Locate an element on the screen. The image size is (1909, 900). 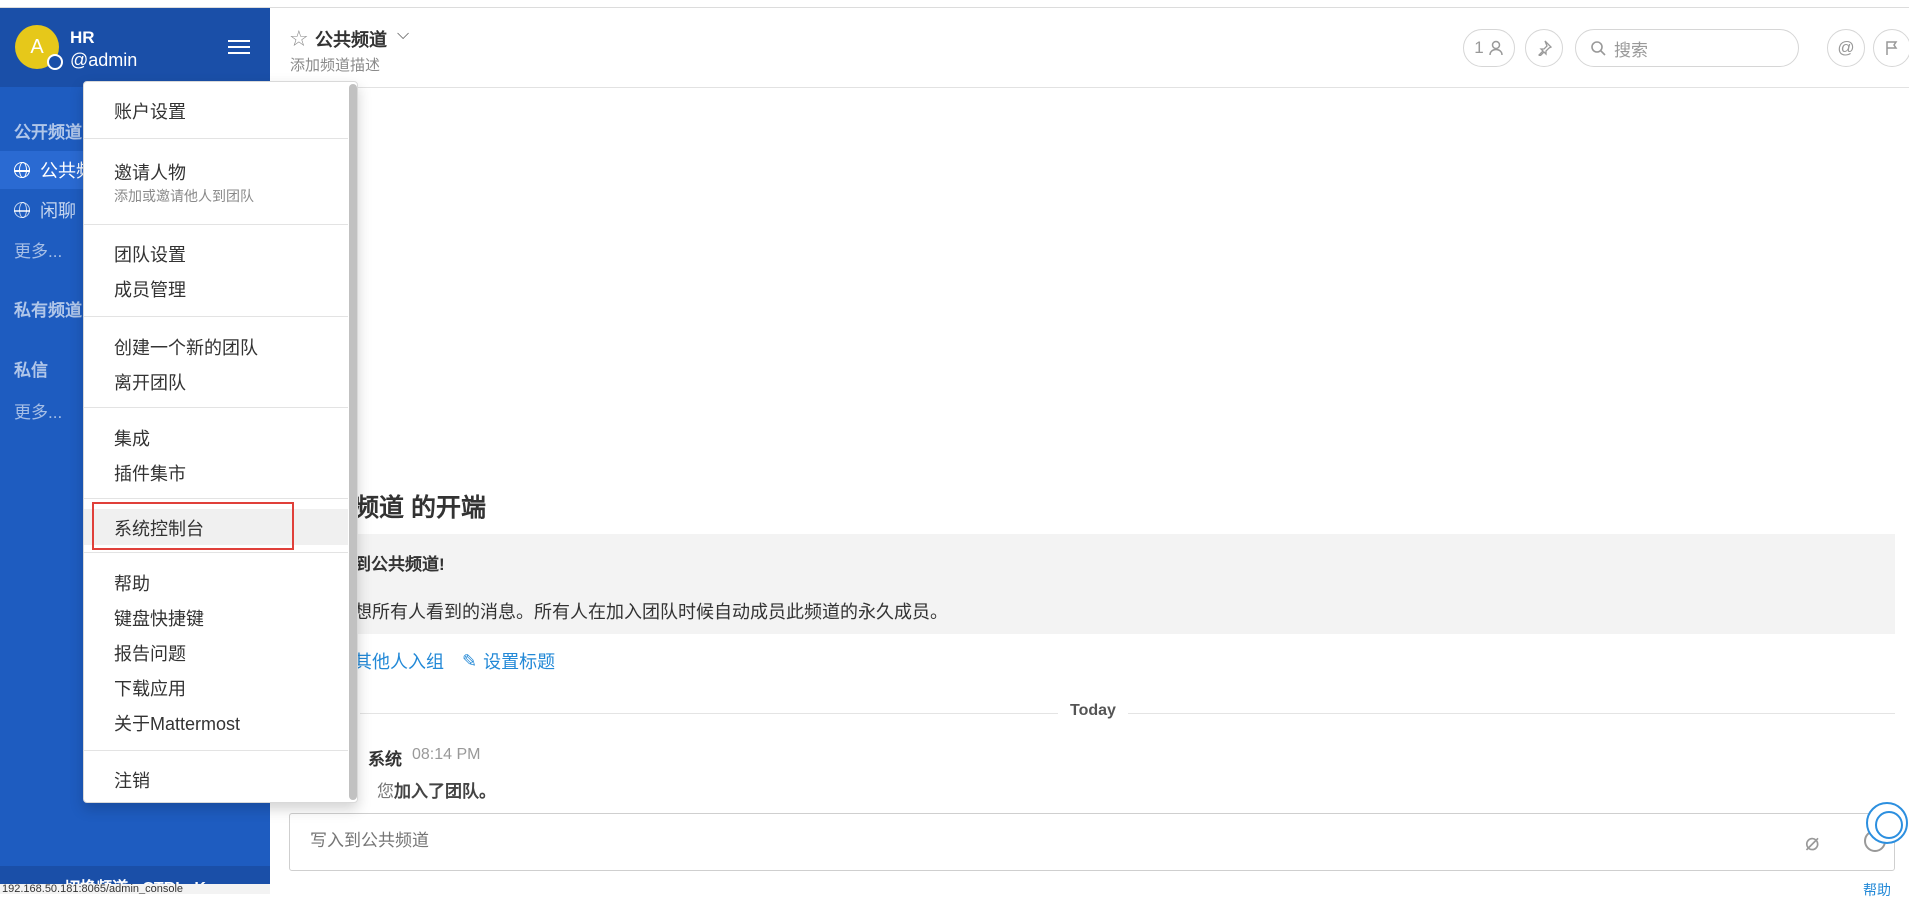
help-link: 帮助 is located at coordinates (1877, 890).